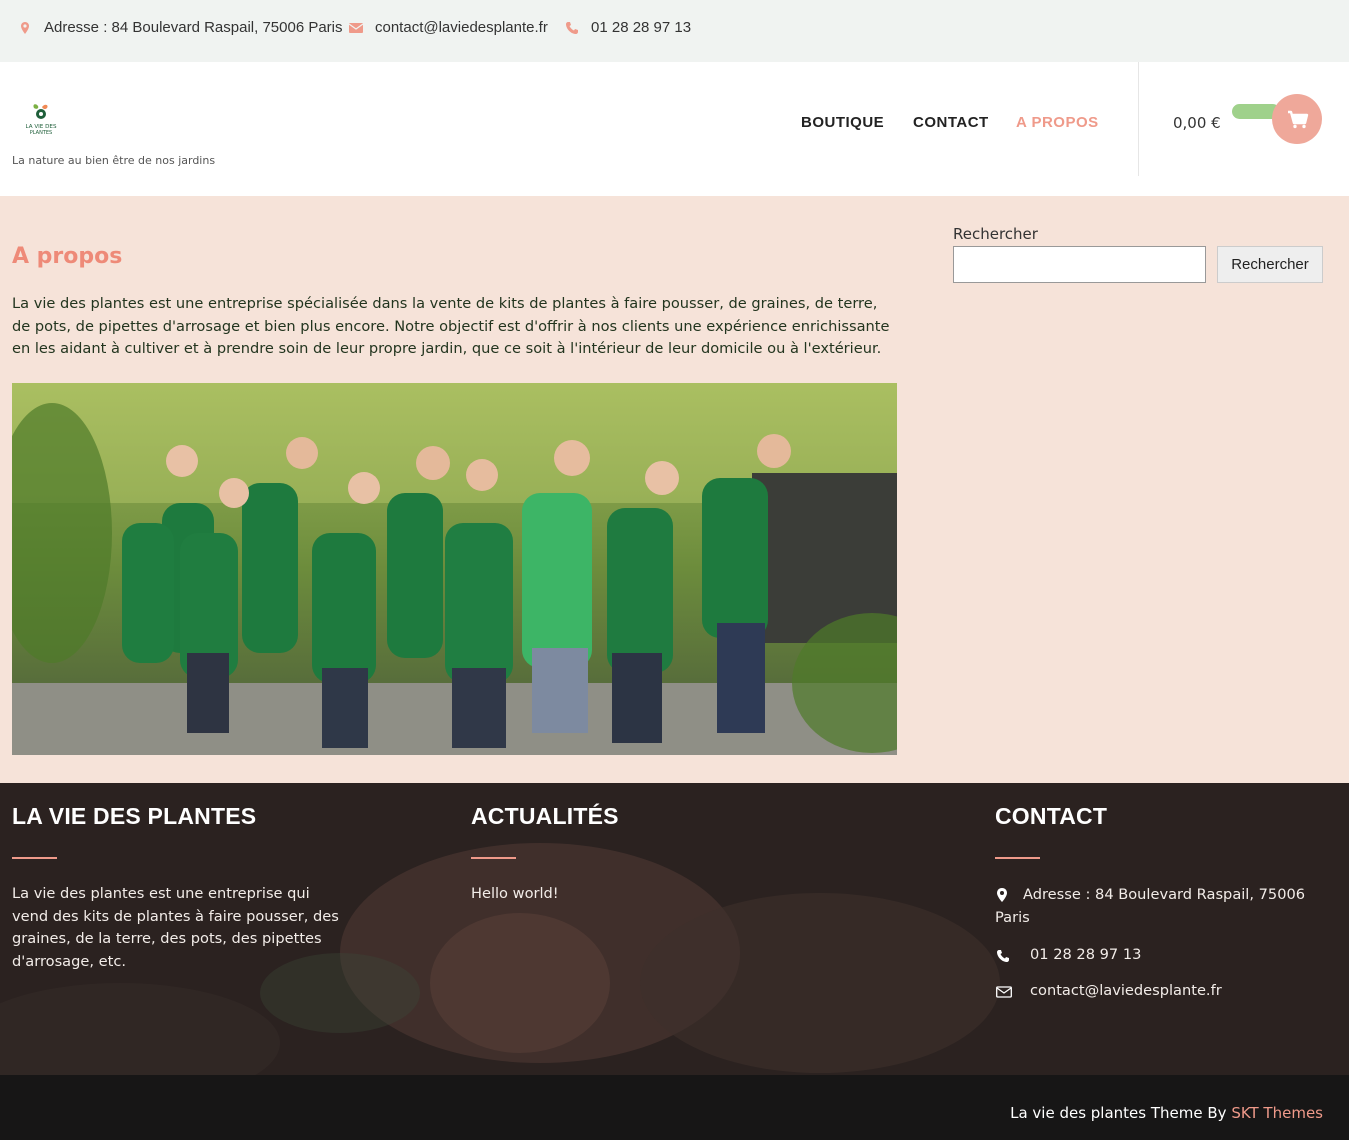 Image resolution: width=1349 pixels, height=1140 pixels. I want to click on nav-boutique: BOUTIQUE, so click(842, 122).